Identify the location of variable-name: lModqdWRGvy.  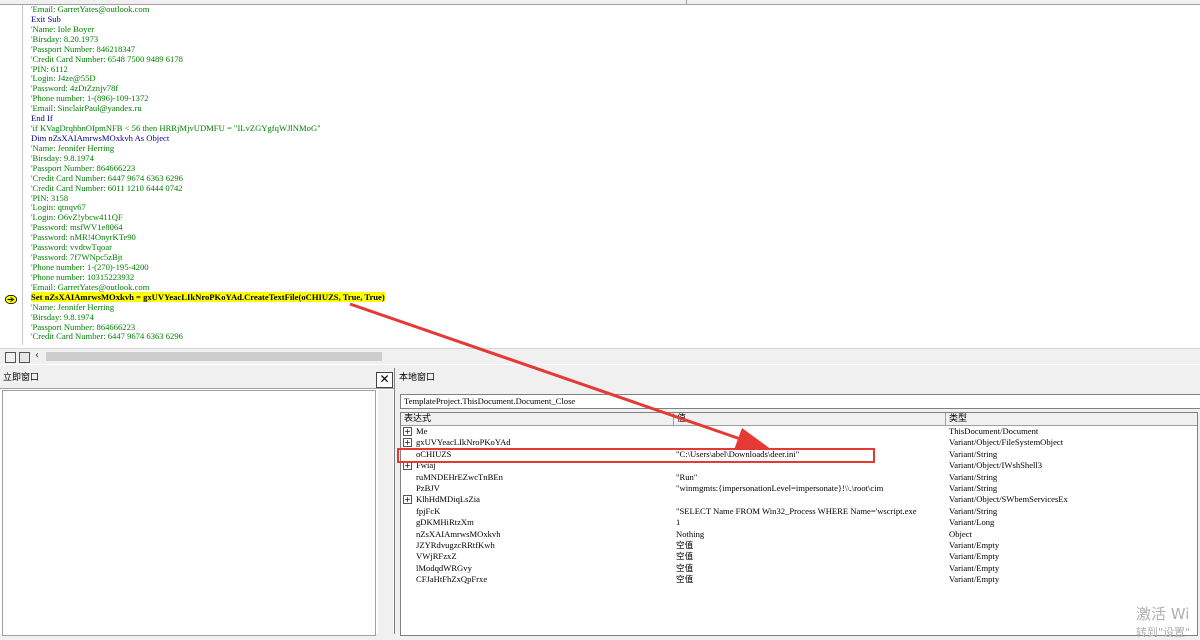
(444, 567).